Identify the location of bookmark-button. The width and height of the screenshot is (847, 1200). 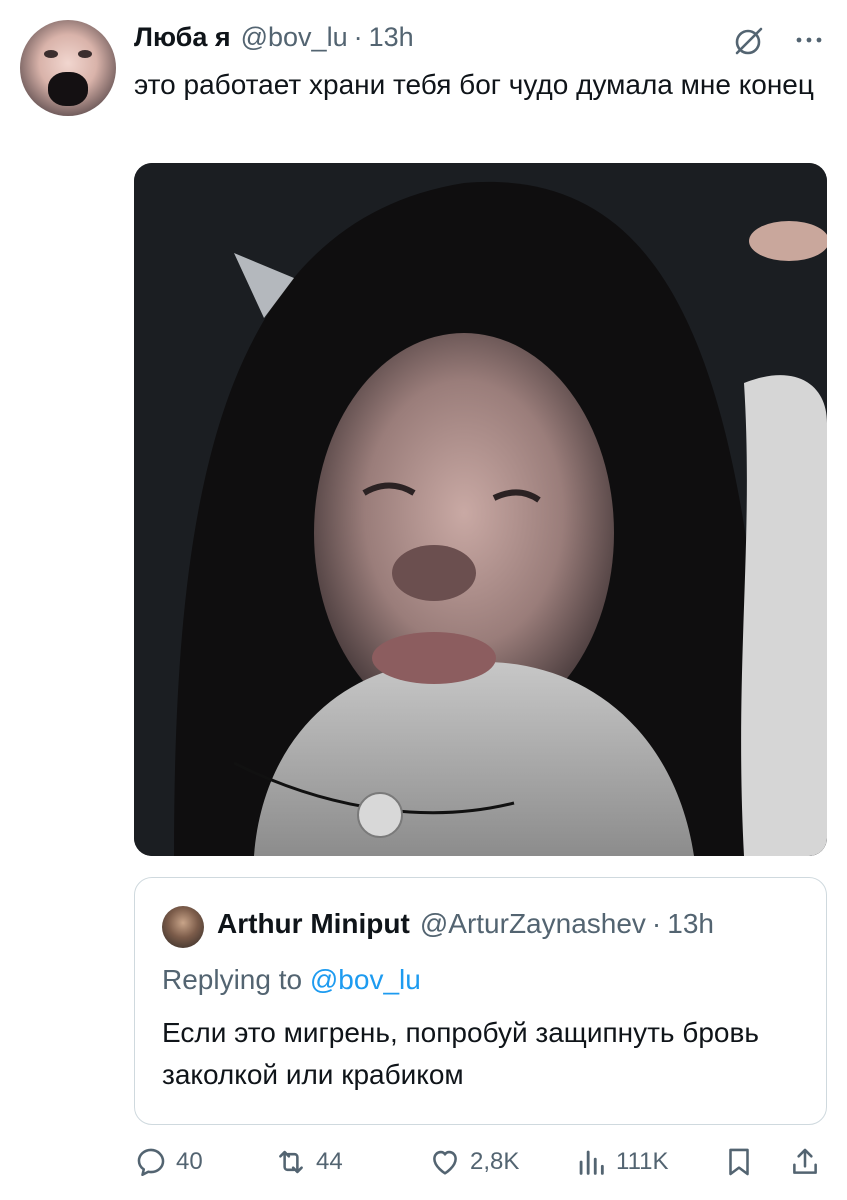
(739, 1162).